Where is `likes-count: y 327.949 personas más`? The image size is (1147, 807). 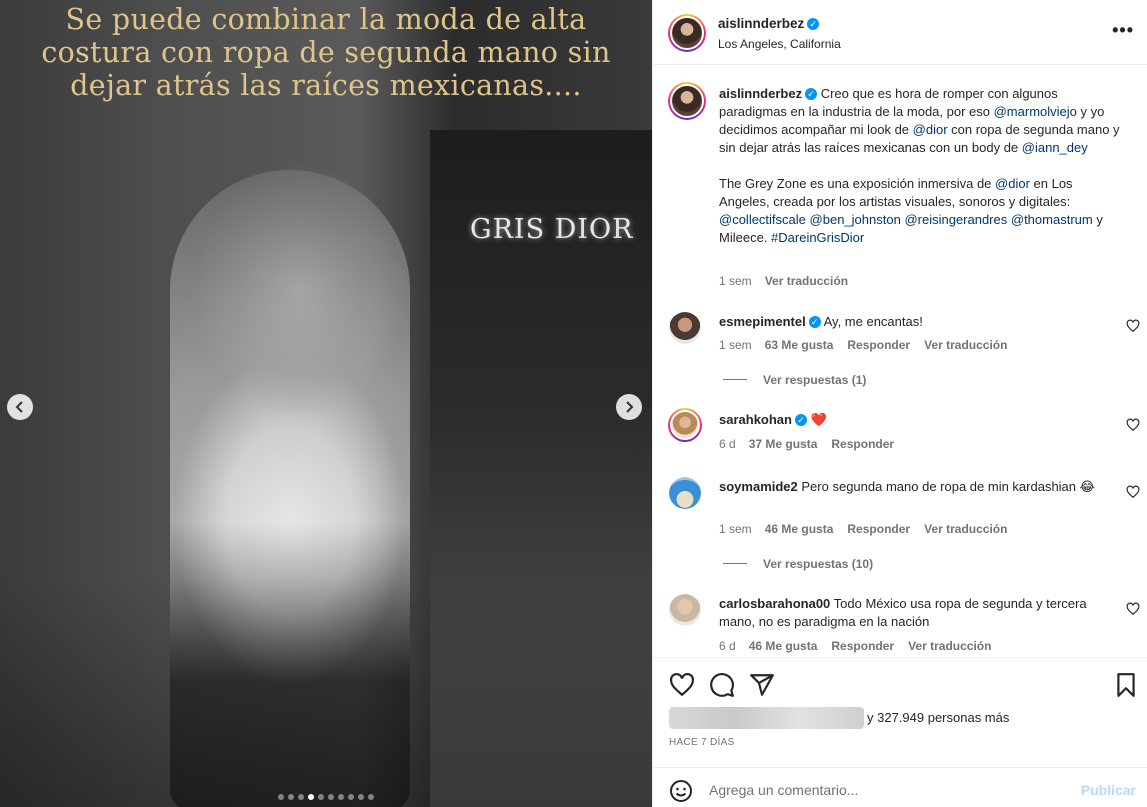 likes-count: y 327.949 personas más is located at coordinates (938, 717).